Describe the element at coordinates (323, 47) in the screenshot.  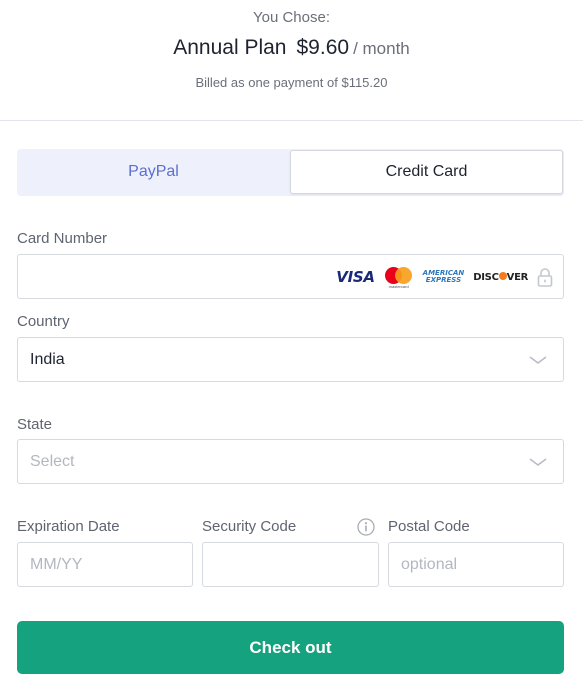
I see `plan-price: $9.60` at that location.